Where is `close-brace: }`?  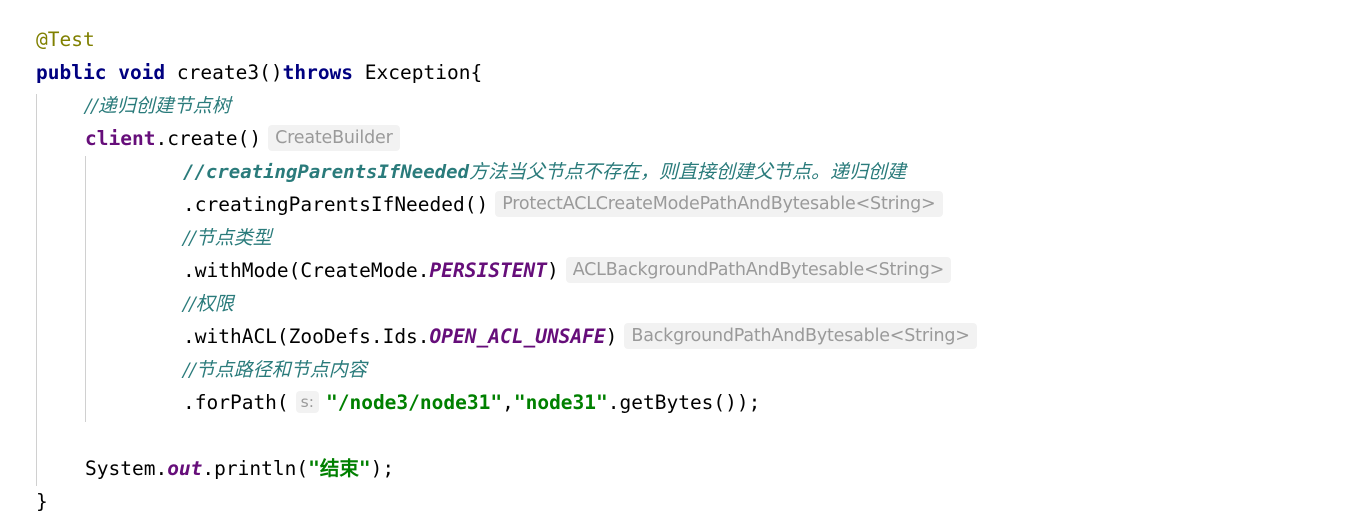 close-brace: } is located at coordinates (42, 501).